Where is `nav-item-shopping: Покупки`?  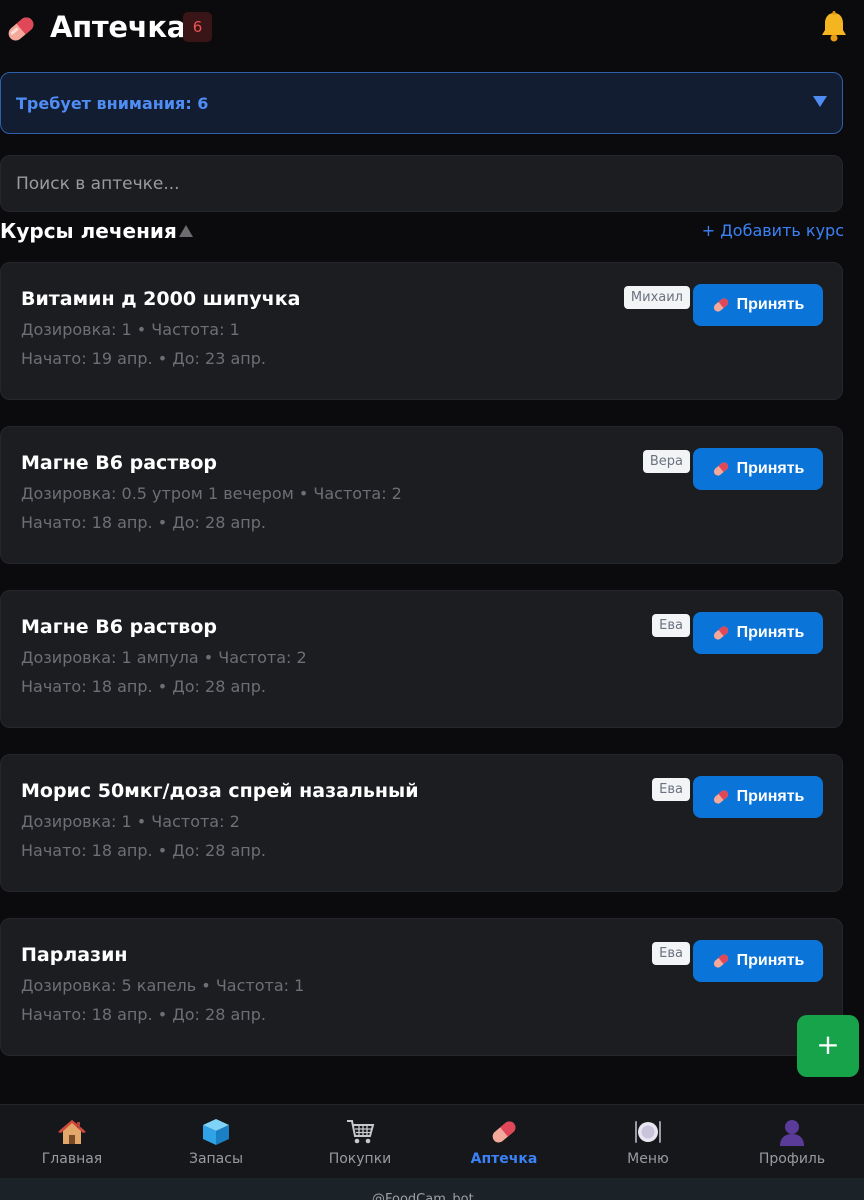 nav-item-shopping: Покупки is located at coordinates (360, 1142).